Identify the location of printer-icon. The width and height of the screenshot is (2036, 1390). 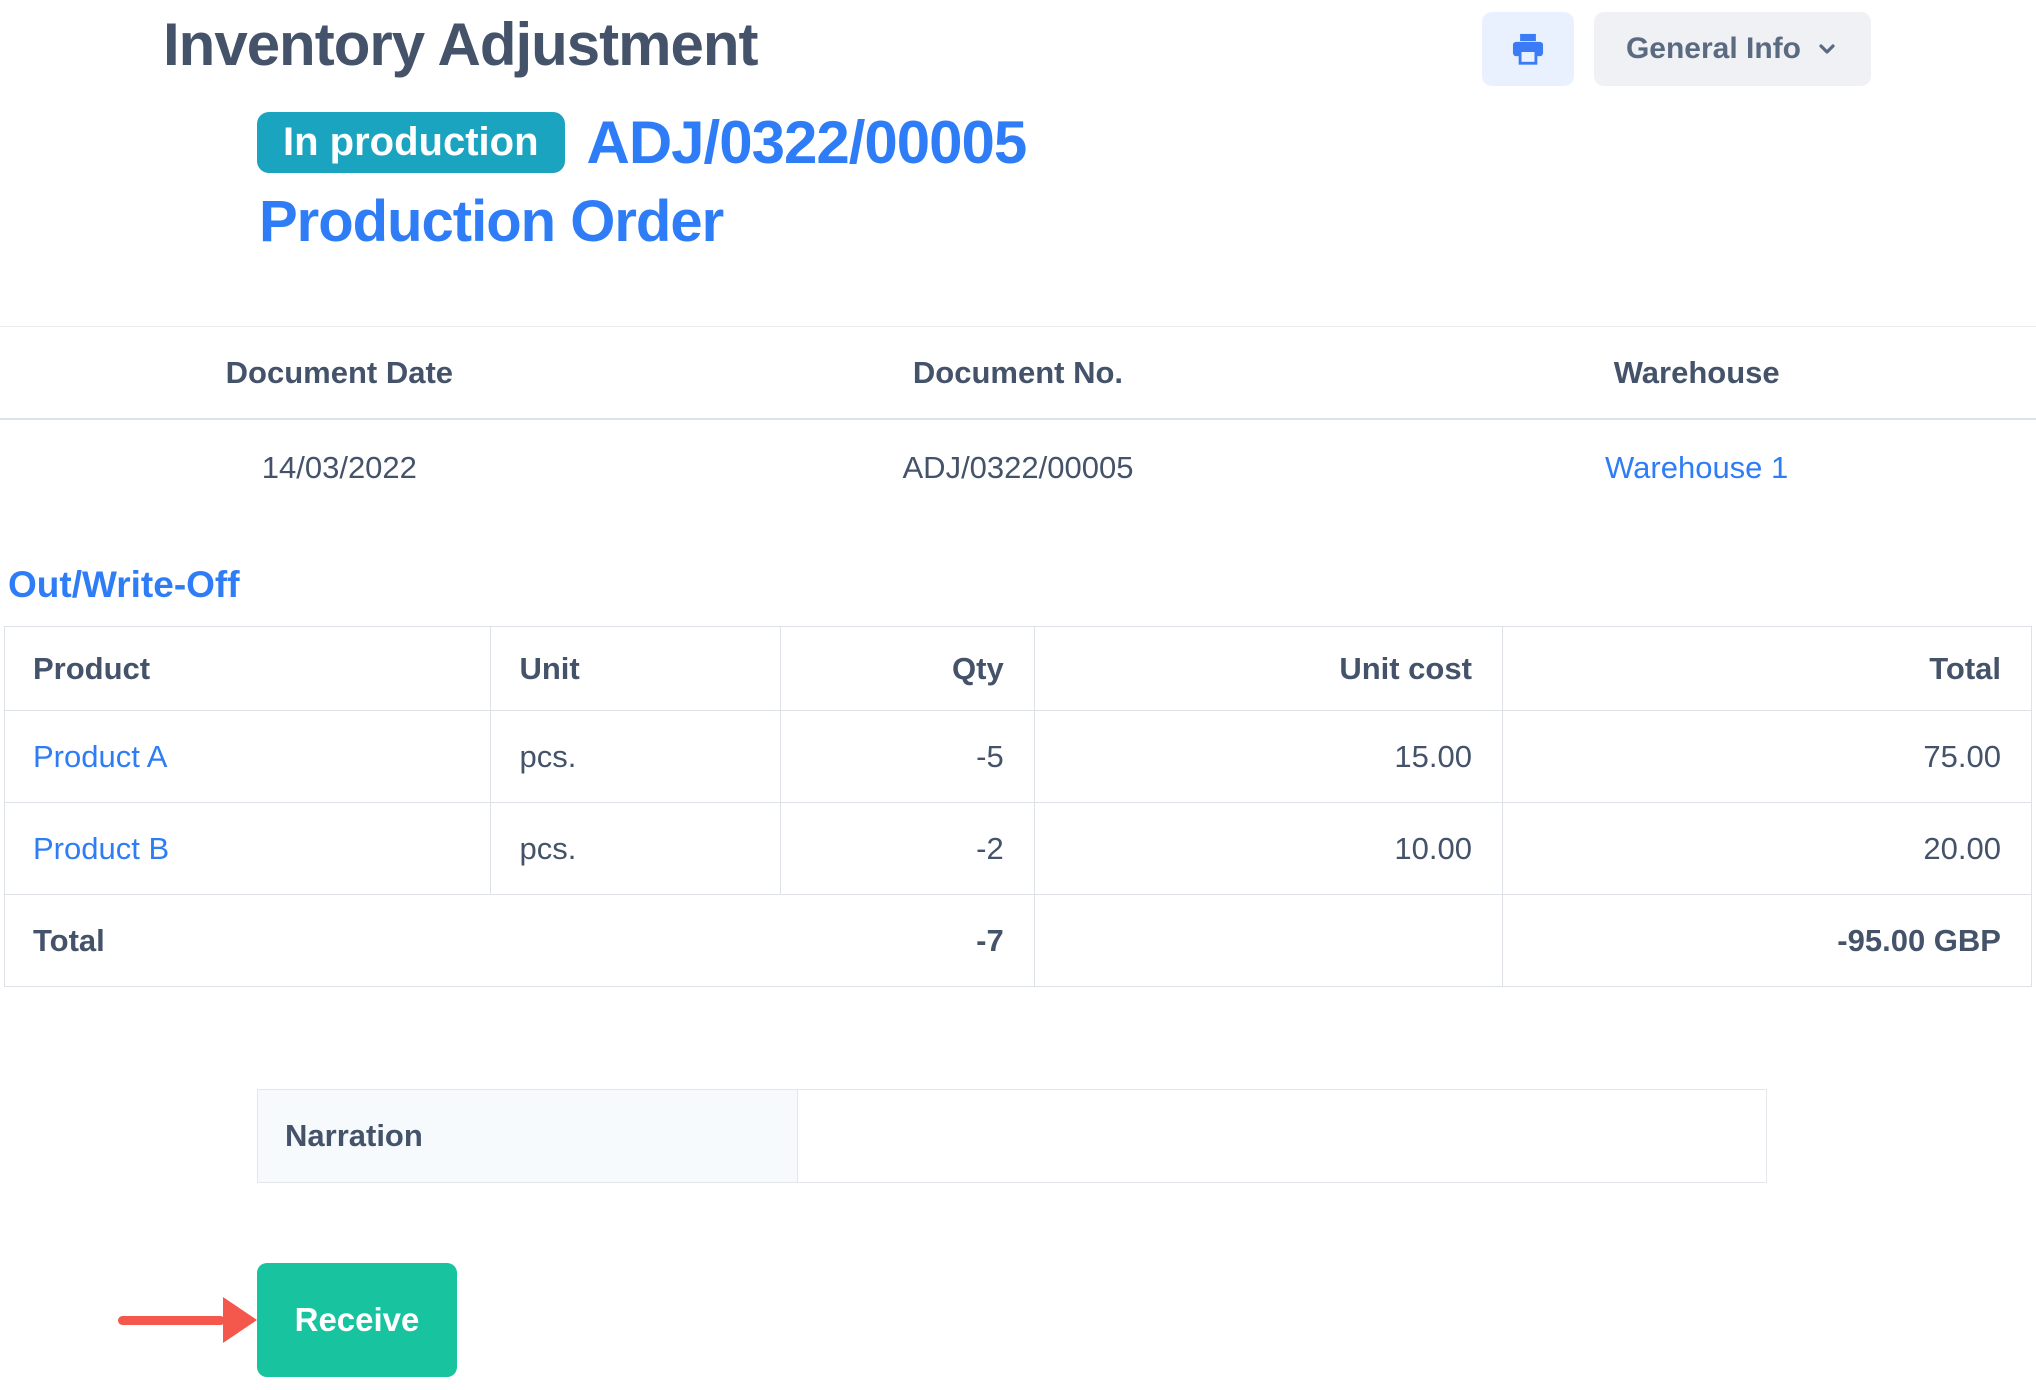
(1528, 49).